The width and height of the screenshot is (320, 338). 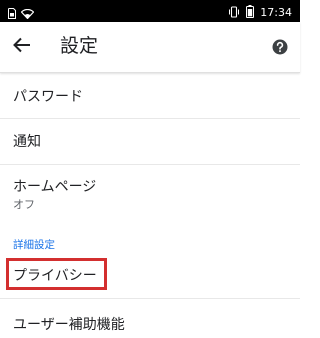 I want to click on settings-item-password: パスワード, so click(x=150, y=95).